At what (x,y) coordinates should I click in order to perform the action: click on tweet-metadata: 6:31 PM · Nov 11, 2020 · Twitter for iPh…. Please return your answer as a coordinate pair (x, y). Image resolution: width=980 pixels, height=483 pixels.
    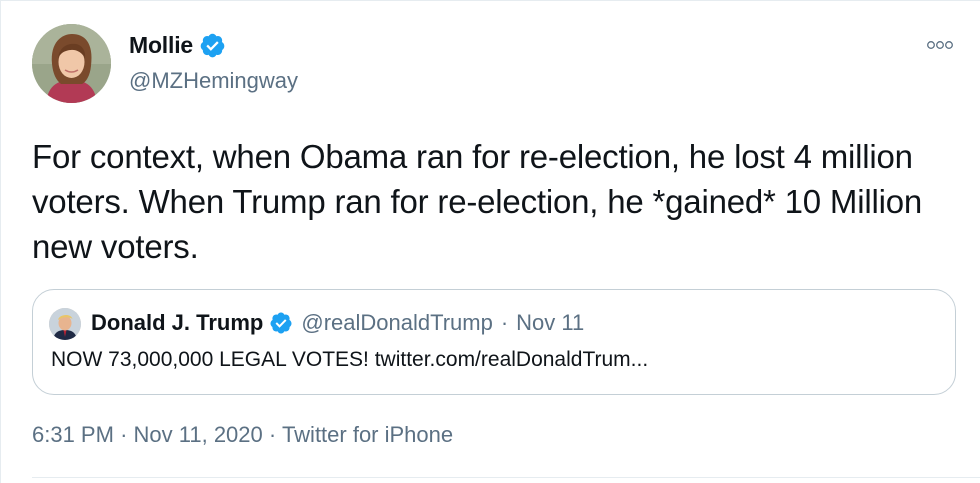
    Looking at the image, I should click on (242, 435).